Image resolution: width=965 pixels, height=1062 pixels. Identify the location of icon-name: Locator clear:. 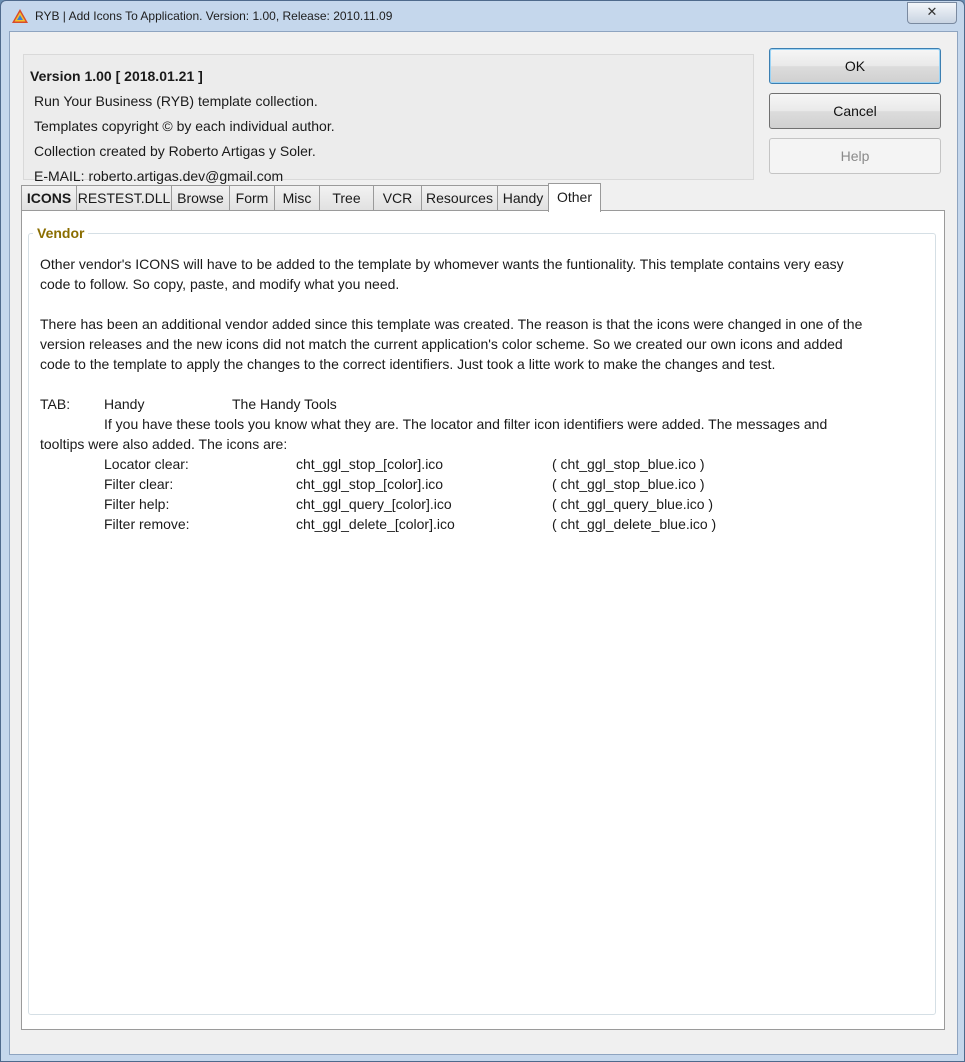
(146, 464).